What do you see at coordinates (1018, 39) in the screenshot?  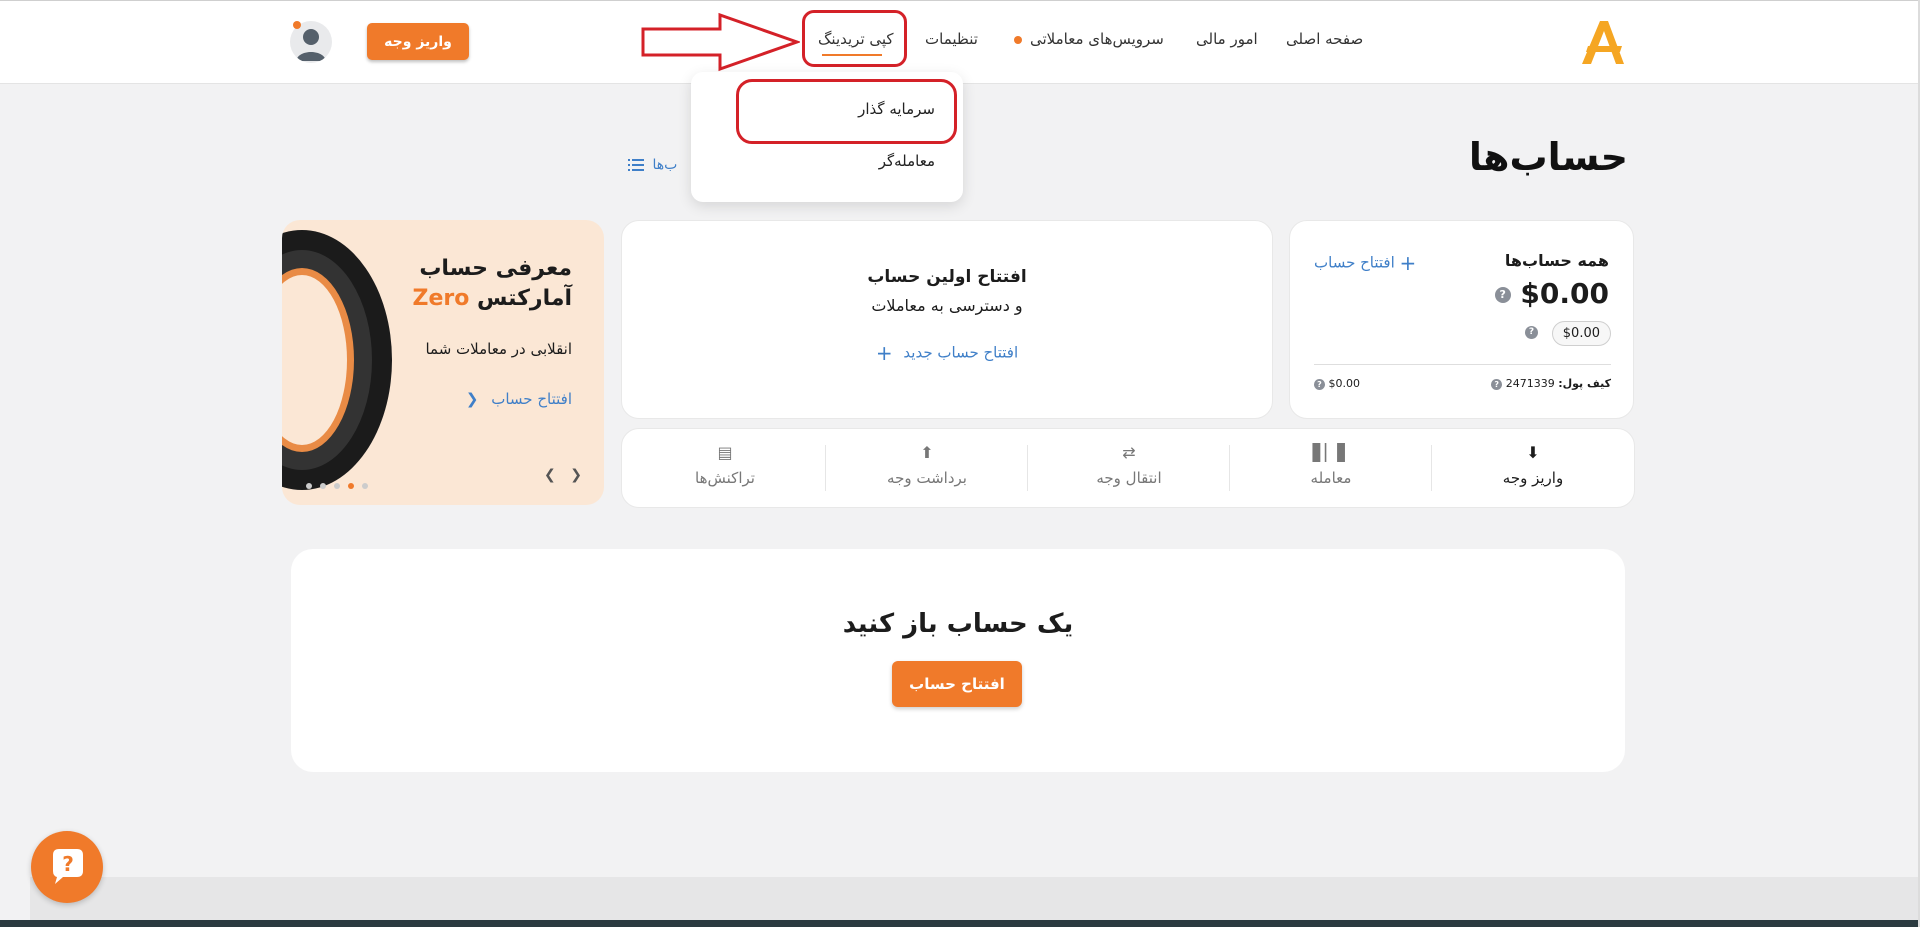 I see `notification-dot-icon` at bounding box center [1018, 39].